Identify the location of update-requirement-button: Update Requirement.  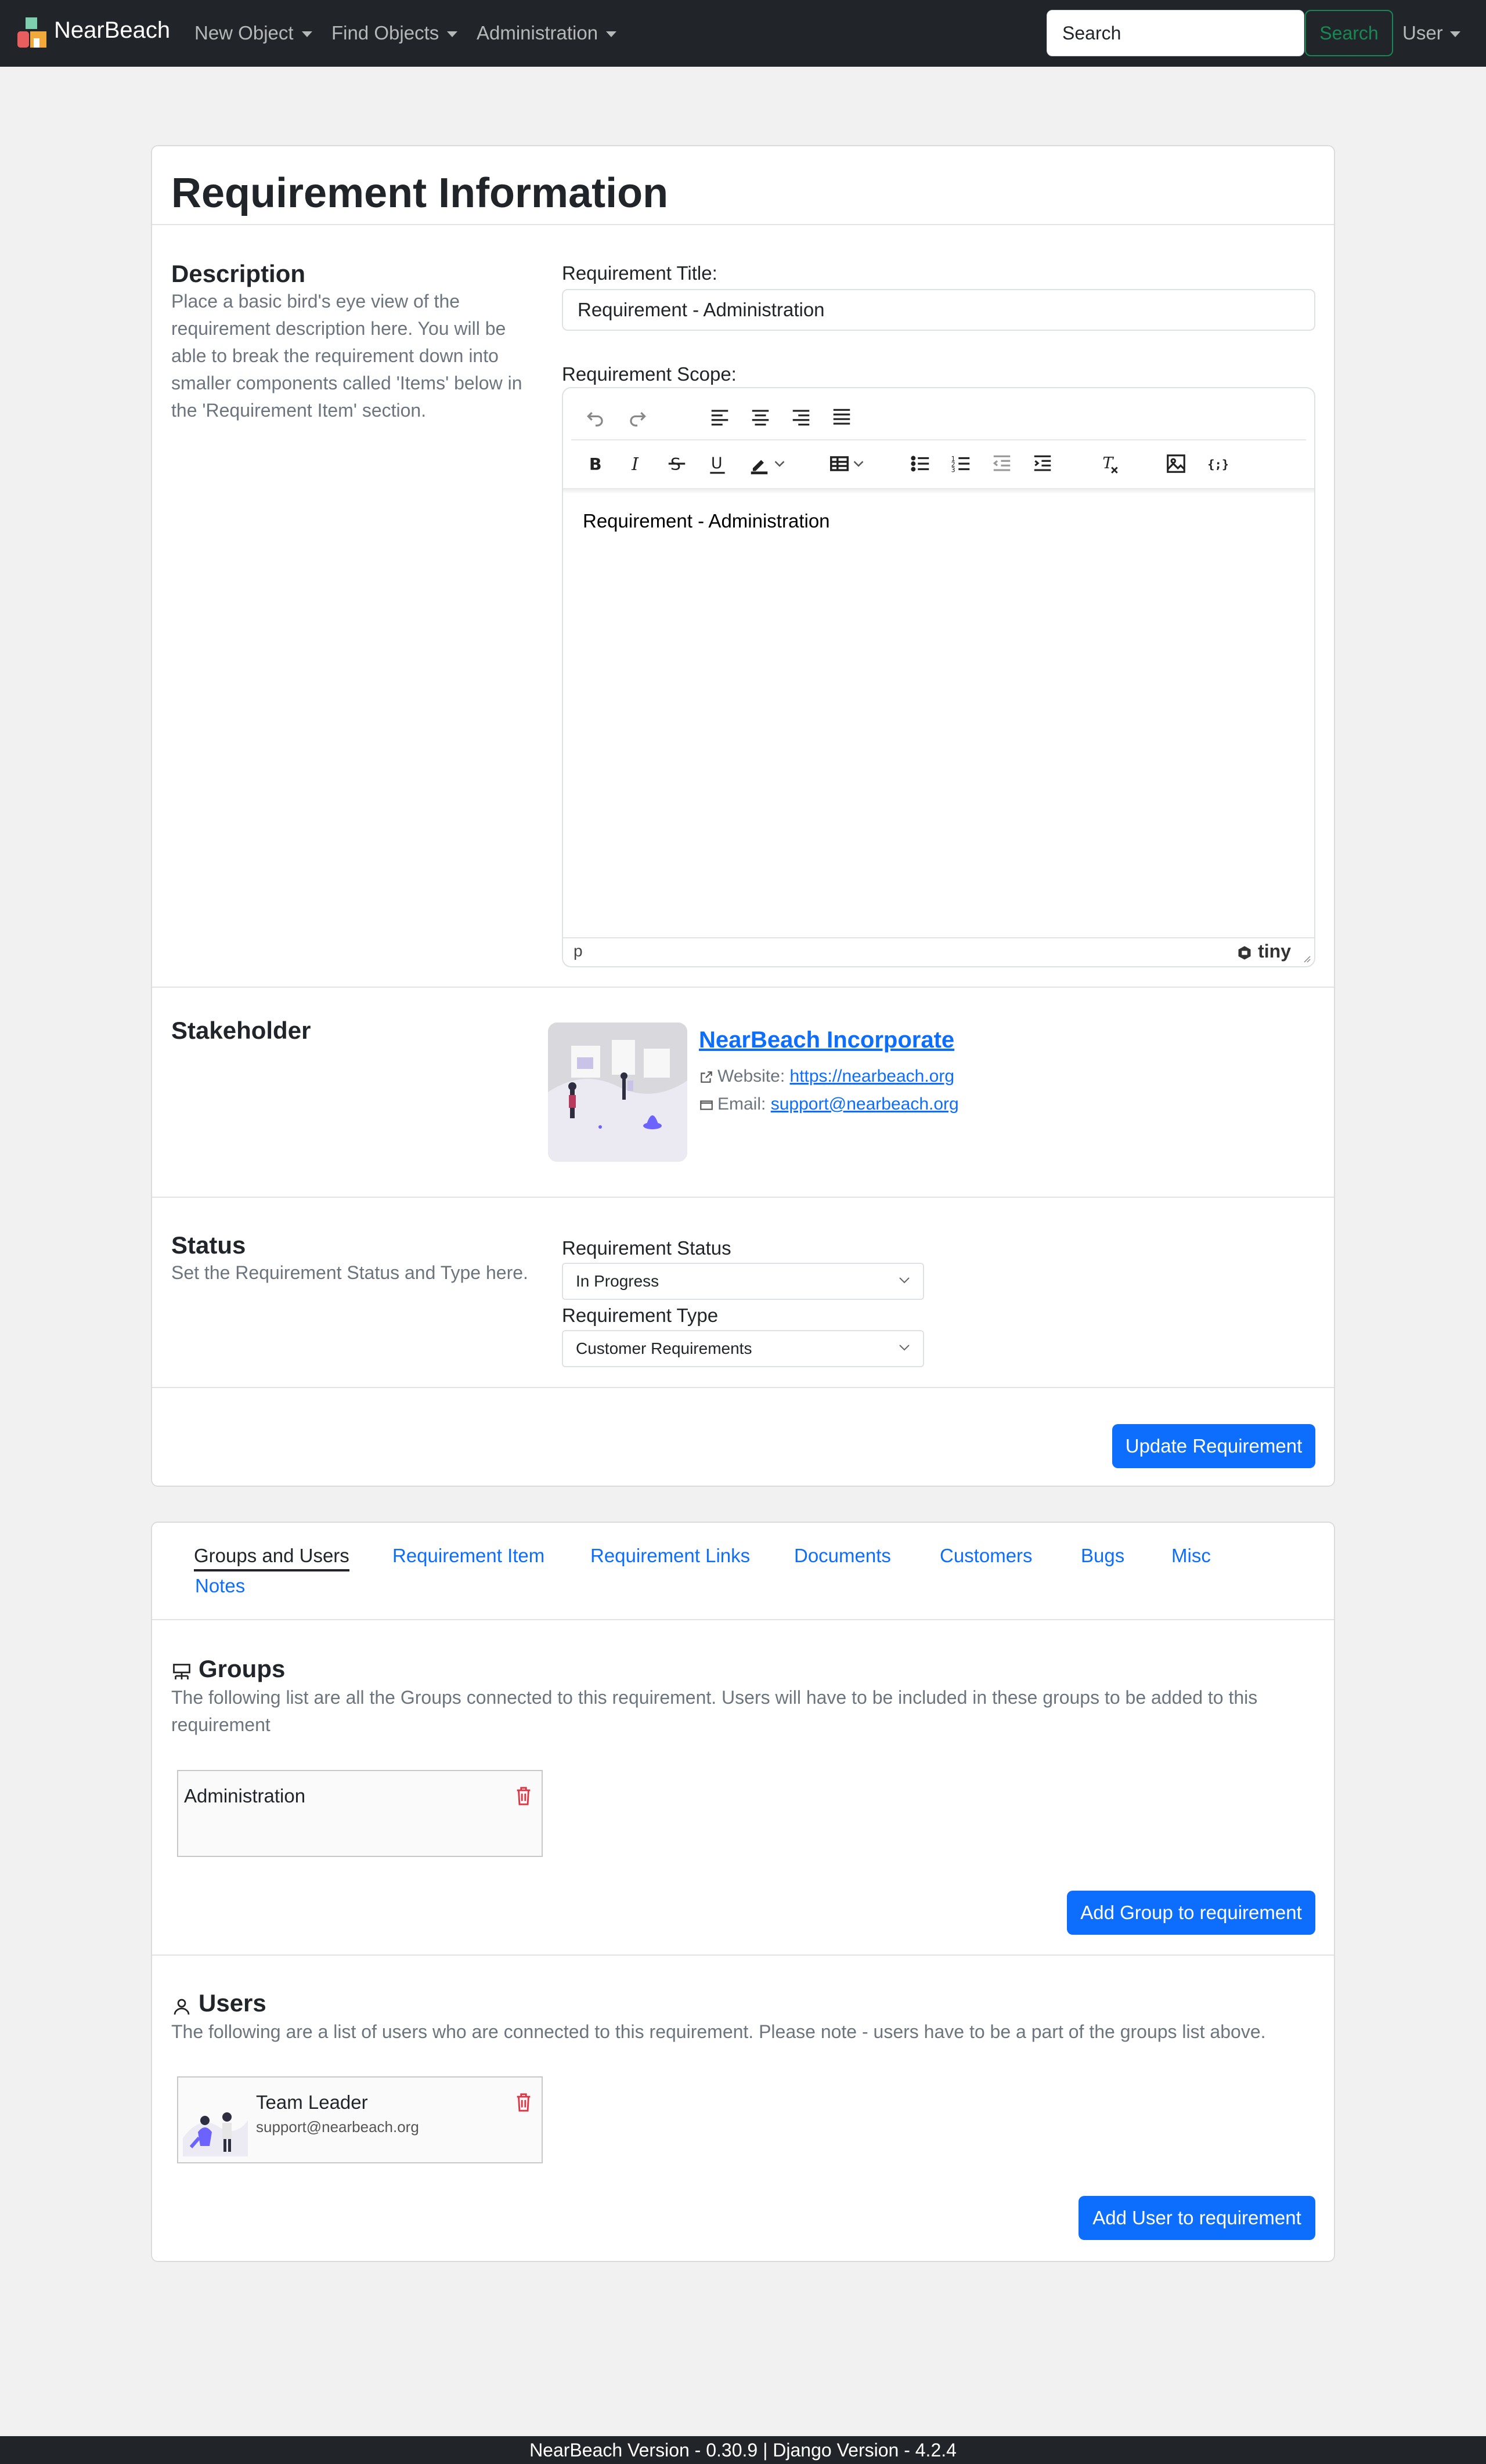
(1213, 1446).